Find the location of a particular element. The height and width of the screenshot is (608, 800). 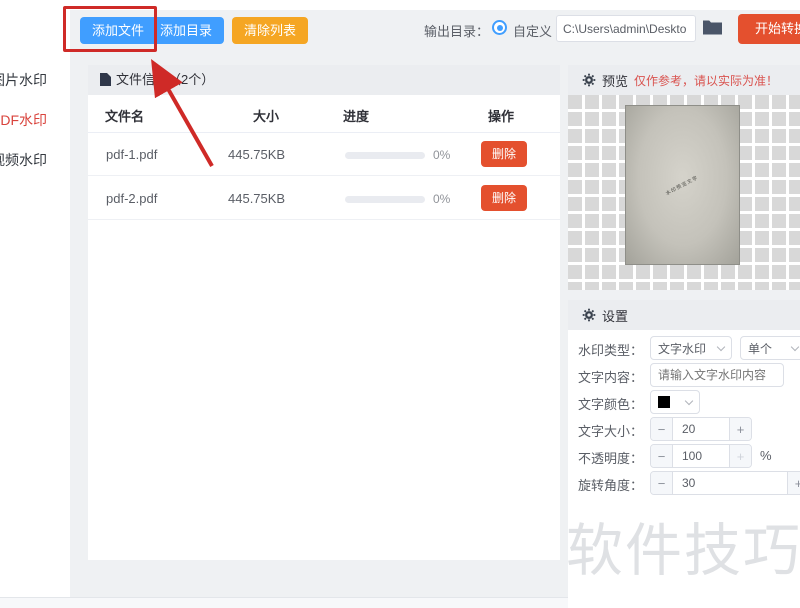

watermark-type-select: 文字水印 is located at coordinates (691, 348).